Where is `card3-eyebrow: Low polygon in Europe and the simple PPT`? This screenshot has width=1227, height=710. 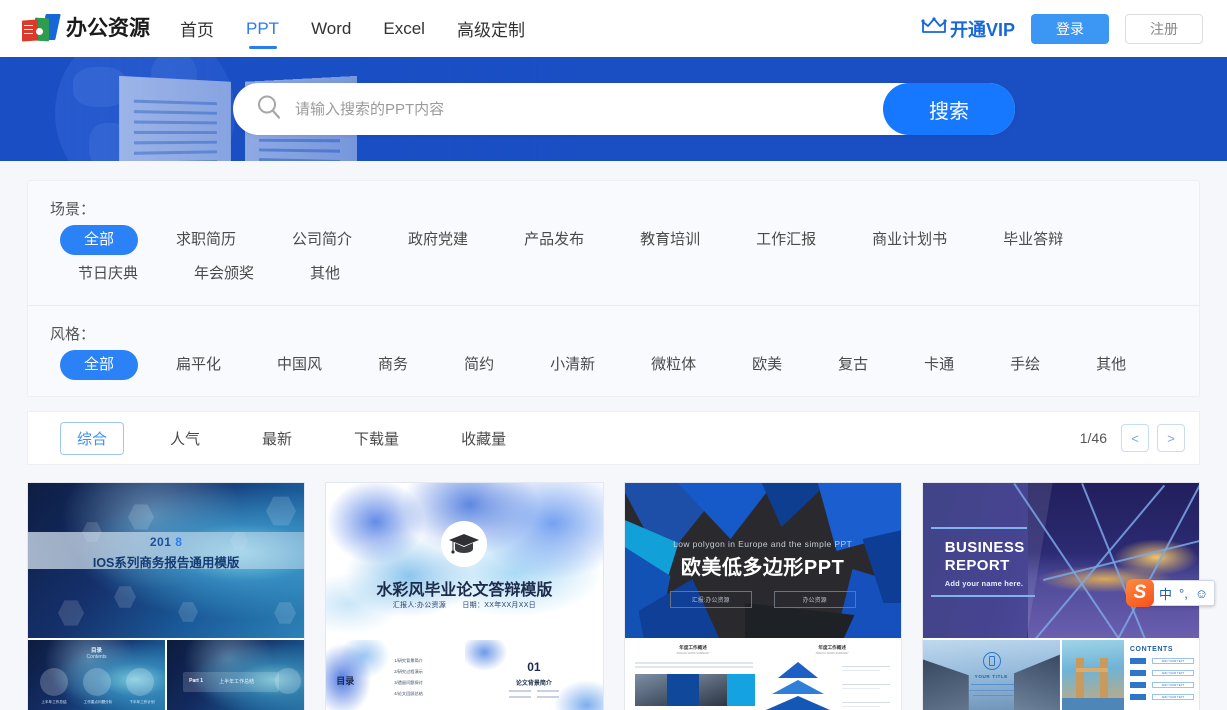
card3-eyebrow: Low polygon in Europe and the simple PPT is located at coordinates (763, 544).